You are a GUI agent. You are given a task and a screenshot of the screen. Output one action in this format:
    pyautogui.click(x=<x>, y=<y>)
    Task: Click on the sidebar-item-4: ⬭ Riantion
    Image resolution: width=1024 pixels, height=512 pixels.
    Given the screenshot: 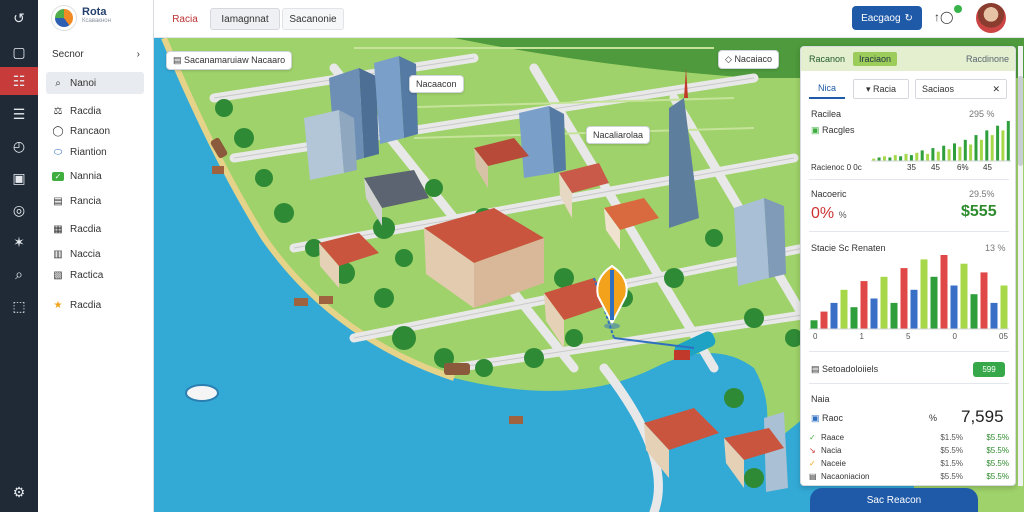 What is the action you would take?
    pyautogui.click(x=95, y=152)
    